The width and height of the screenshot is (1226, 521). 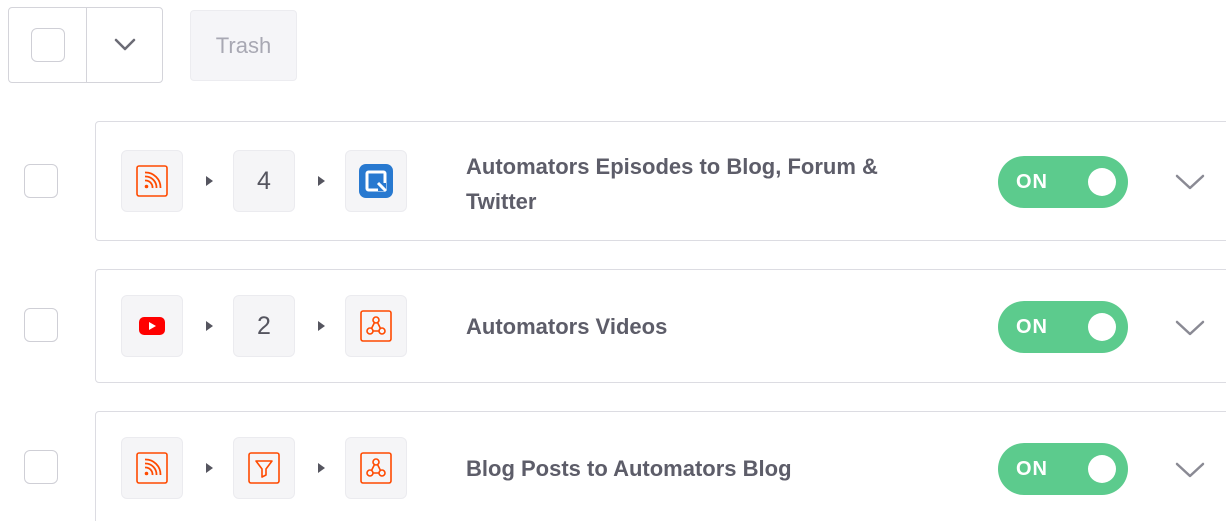 I want to click on quip-icon, so click(x=376, y=181).